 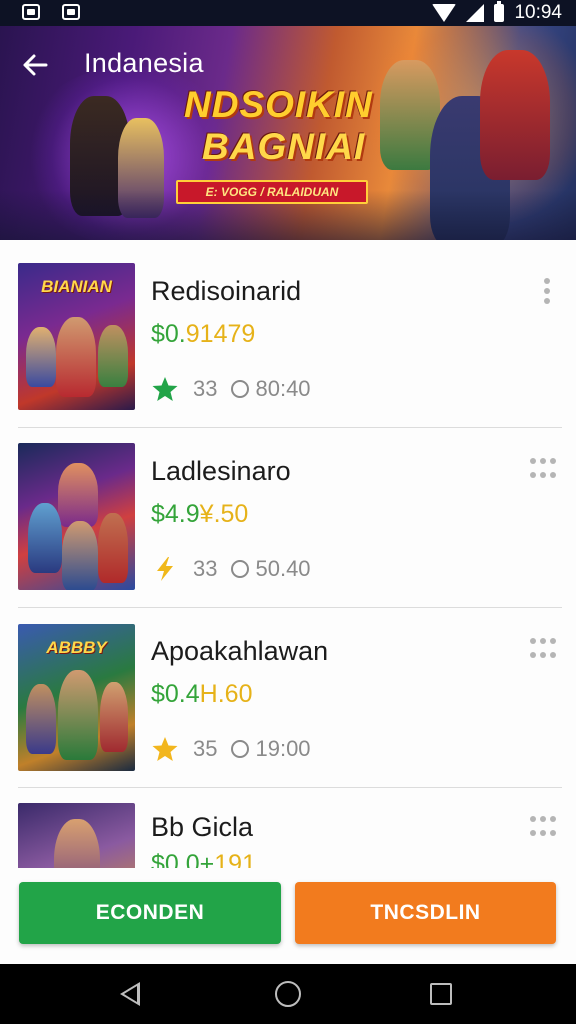 I want to click on nav-back-icon, so click(x=130, y=994).